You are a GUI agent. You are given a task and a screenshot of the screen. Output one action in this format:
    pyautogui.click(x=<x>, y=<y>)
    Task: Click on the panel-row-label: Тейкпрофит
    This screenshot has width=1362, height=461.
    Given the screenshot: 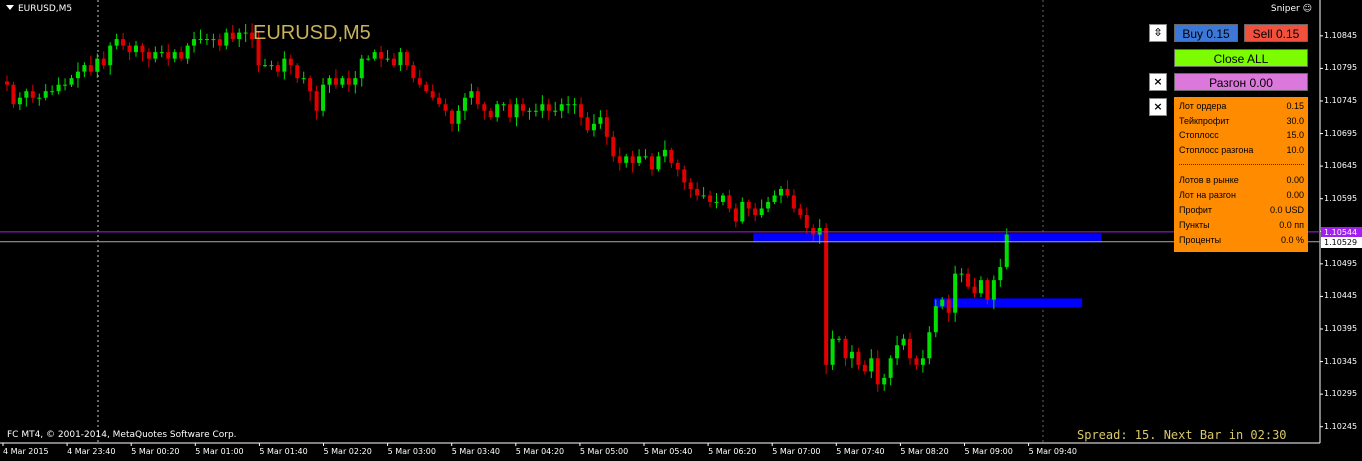 What is the action you would take?
    pyautogui.click(x=1204, y=121)
    